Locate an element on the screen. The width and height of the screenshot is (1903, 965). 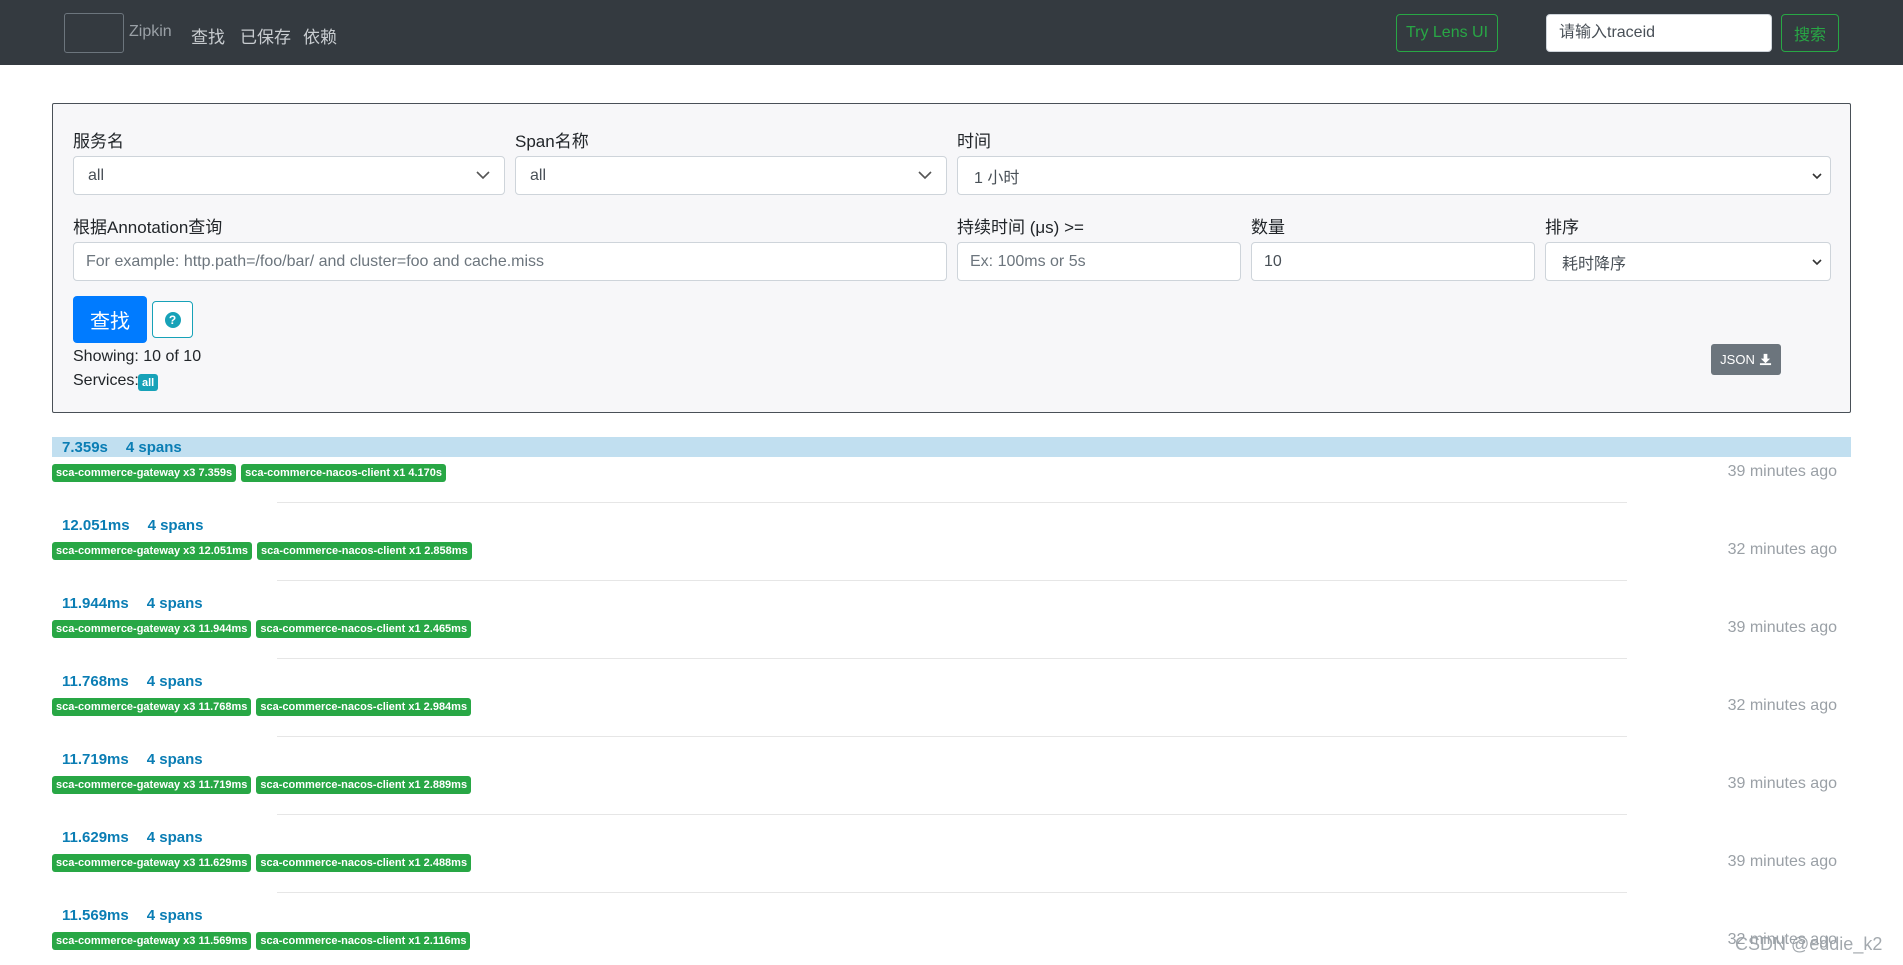
trace-duration: 11.569ms is located at coordinates (95, 915).